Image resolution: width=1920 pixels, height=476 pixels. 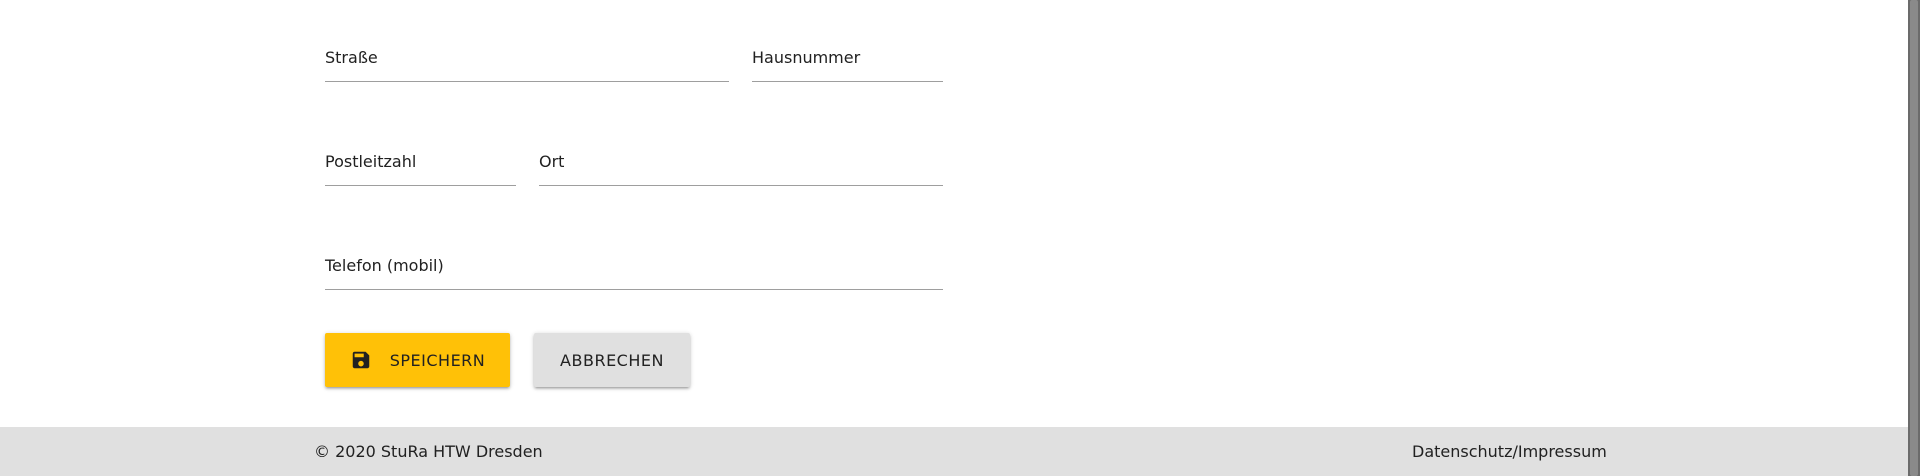 I want to click on copyright-text: © 2020 StuRa HTW Dresden, so click(x=428, y=451).